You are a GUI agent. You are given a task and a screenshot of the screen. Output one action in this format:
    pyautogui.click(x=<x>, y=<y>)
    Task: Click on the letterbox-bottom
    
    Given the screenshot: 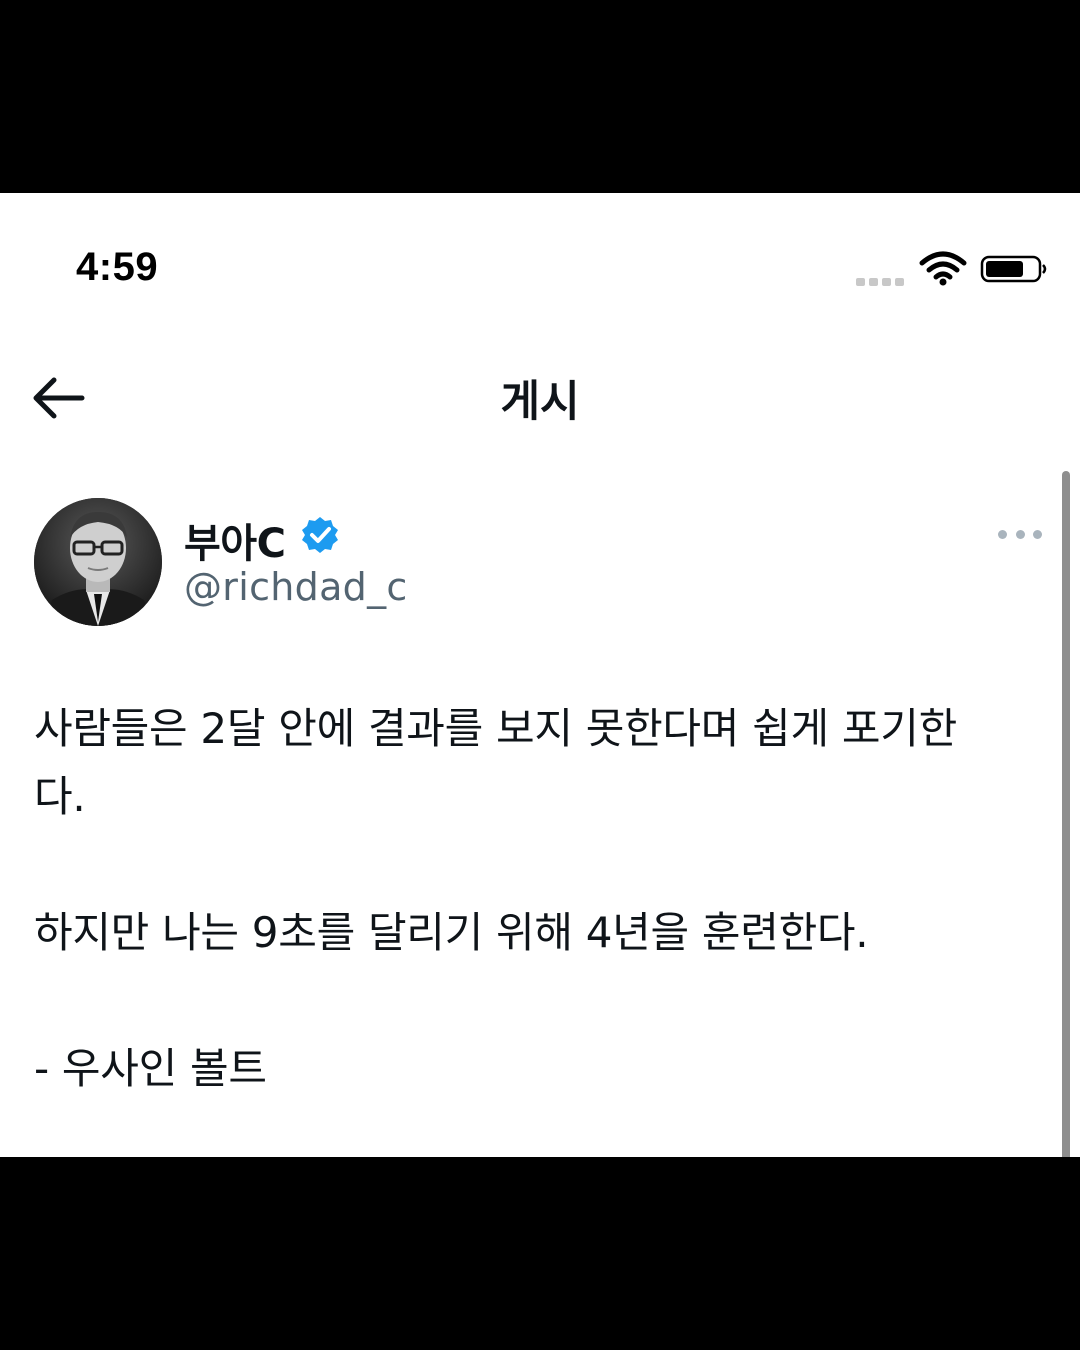 What is the action you would take?
    pyautogui.click(x=540, y=1253)
    